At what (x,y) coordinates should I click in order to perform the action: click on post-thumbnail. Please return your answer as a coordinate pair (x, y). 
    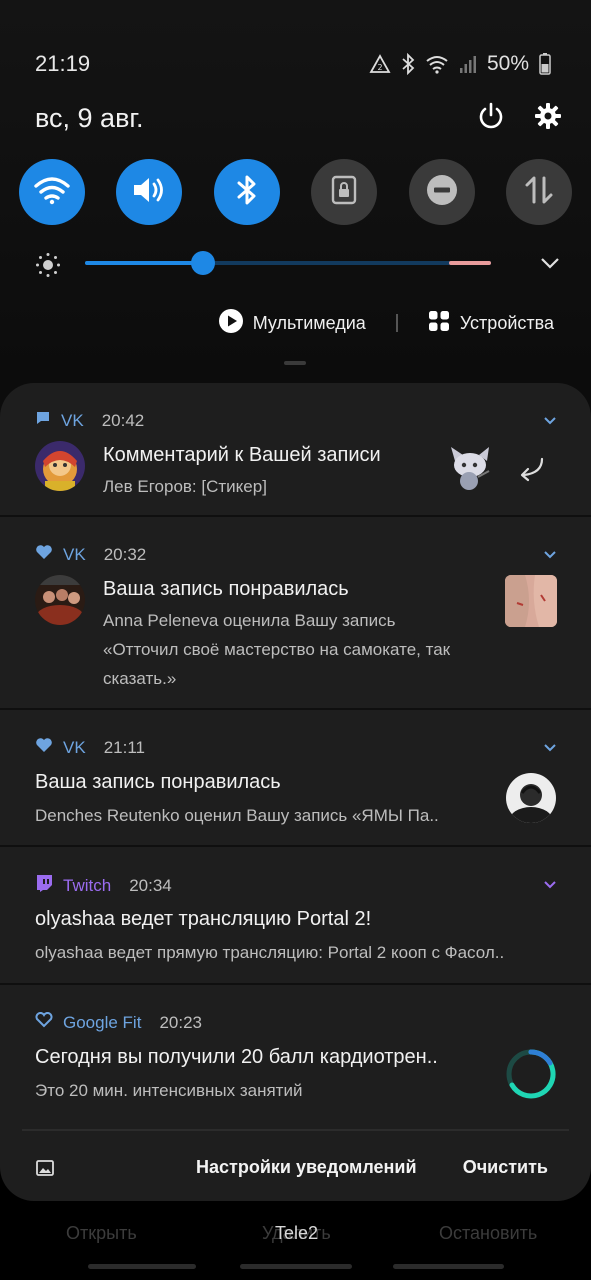
    Looking at the image, I should click on (531, 601).